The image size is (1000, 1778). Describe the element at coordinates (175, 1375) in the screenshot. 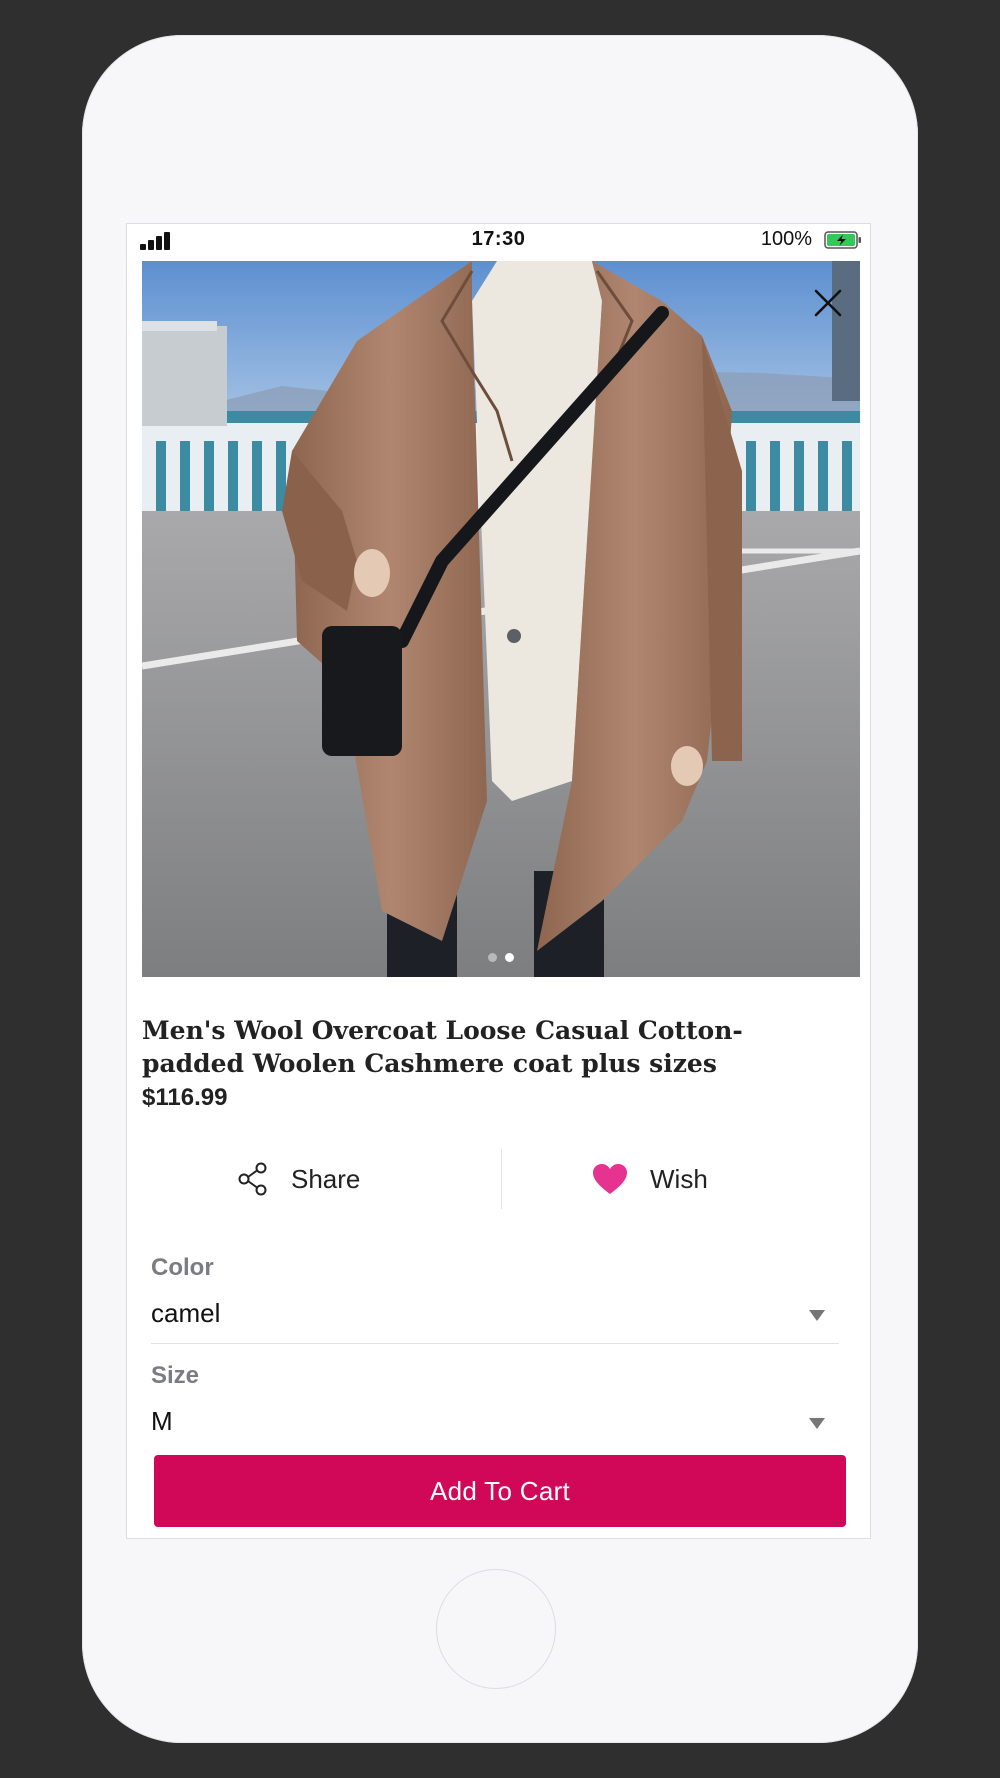

I see `size-label: Size` at that location.